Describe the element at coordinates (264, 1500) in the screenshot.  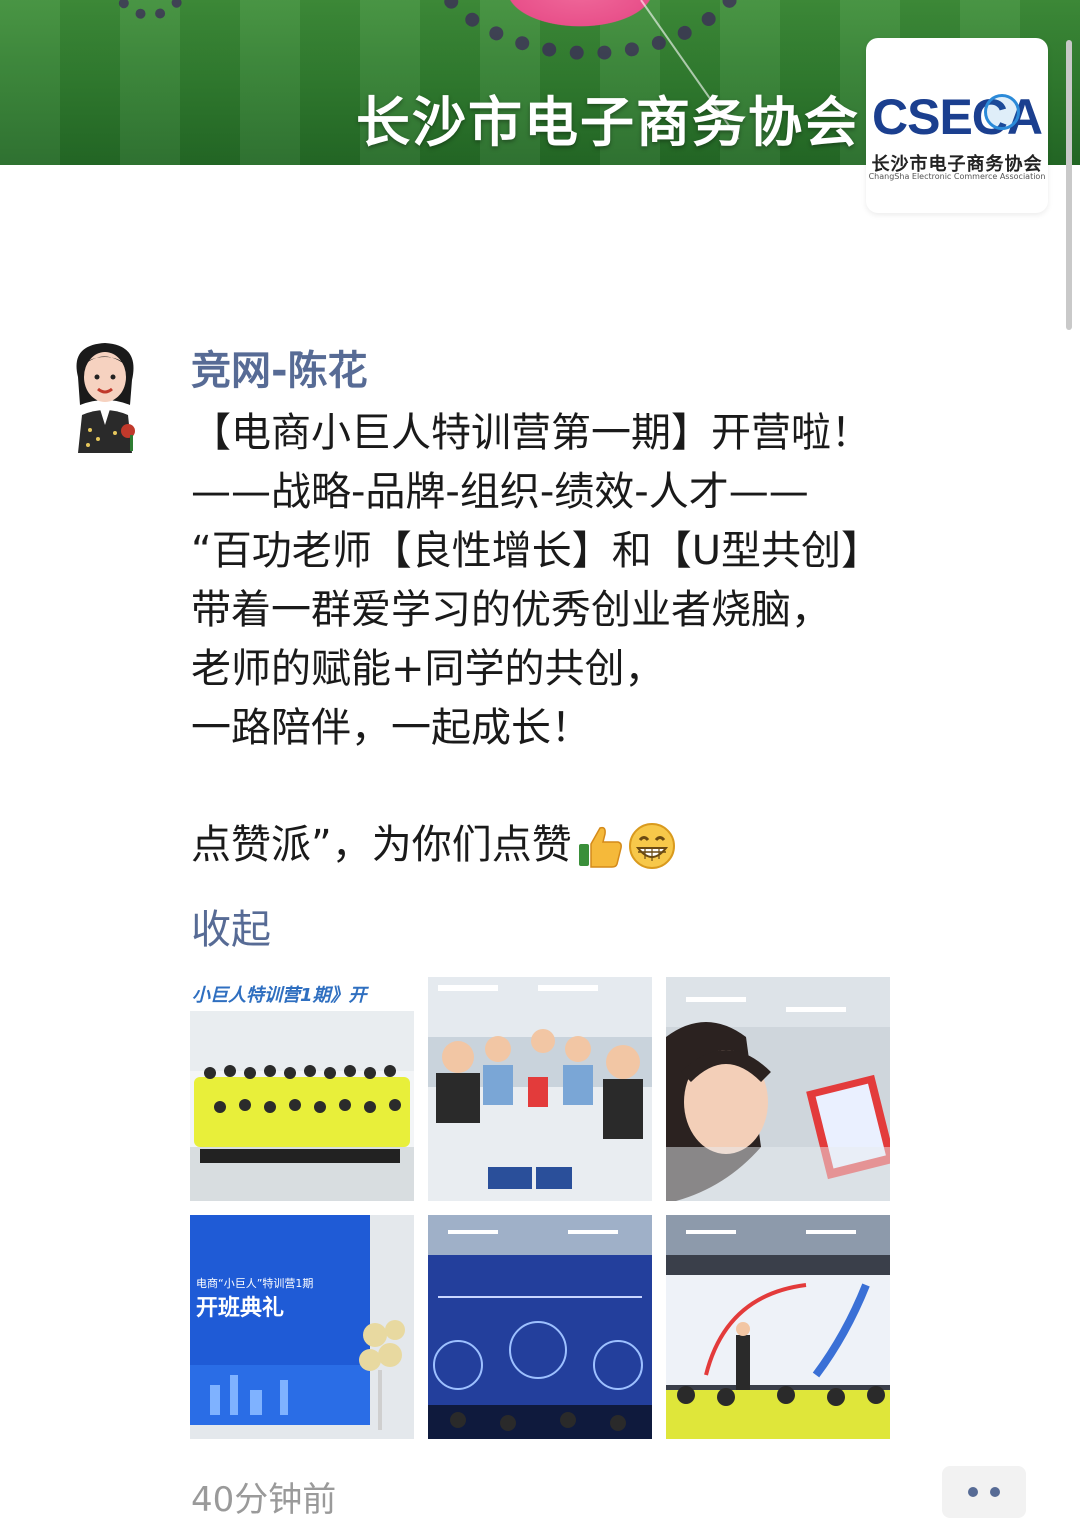
I see `timestamp: 40分钟前` at that location.